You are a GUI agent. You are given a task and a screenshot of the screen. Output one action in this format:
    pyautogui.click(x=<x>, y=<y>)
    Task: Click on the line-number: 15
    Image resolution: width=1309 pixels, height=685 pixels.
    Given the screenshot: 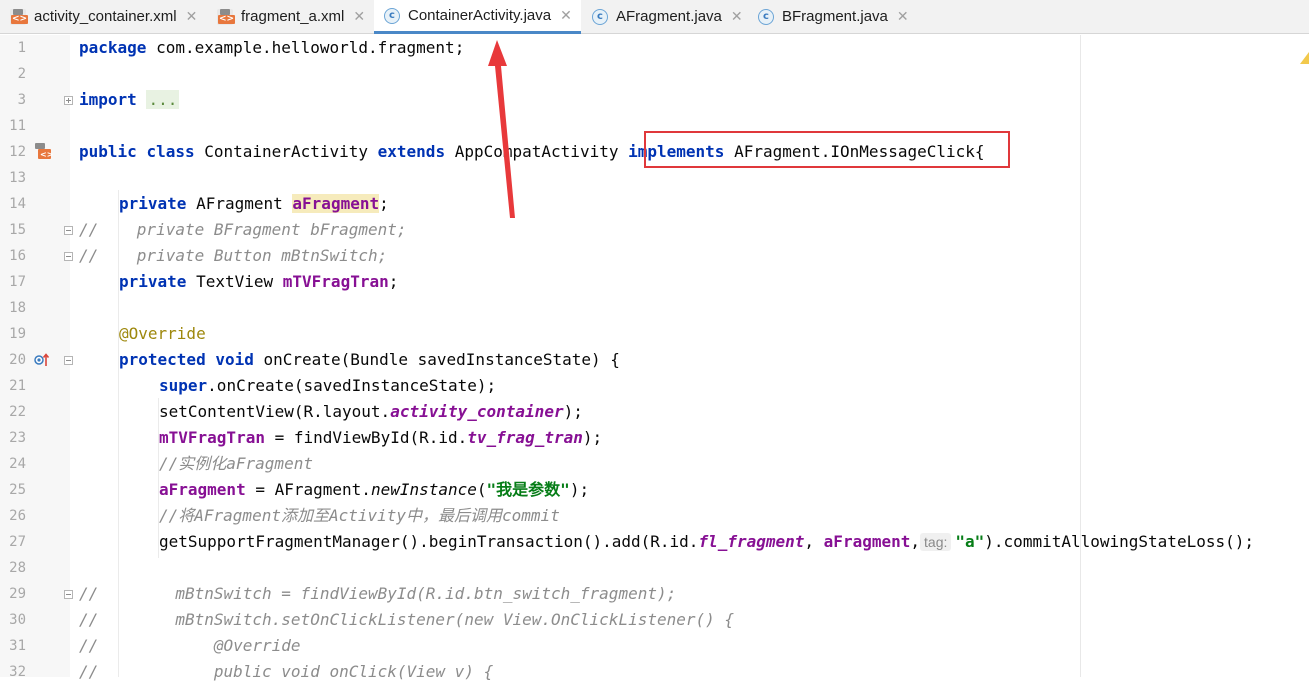 What is the action you would take?
    pyautogui.click(x=17, y=230)
    